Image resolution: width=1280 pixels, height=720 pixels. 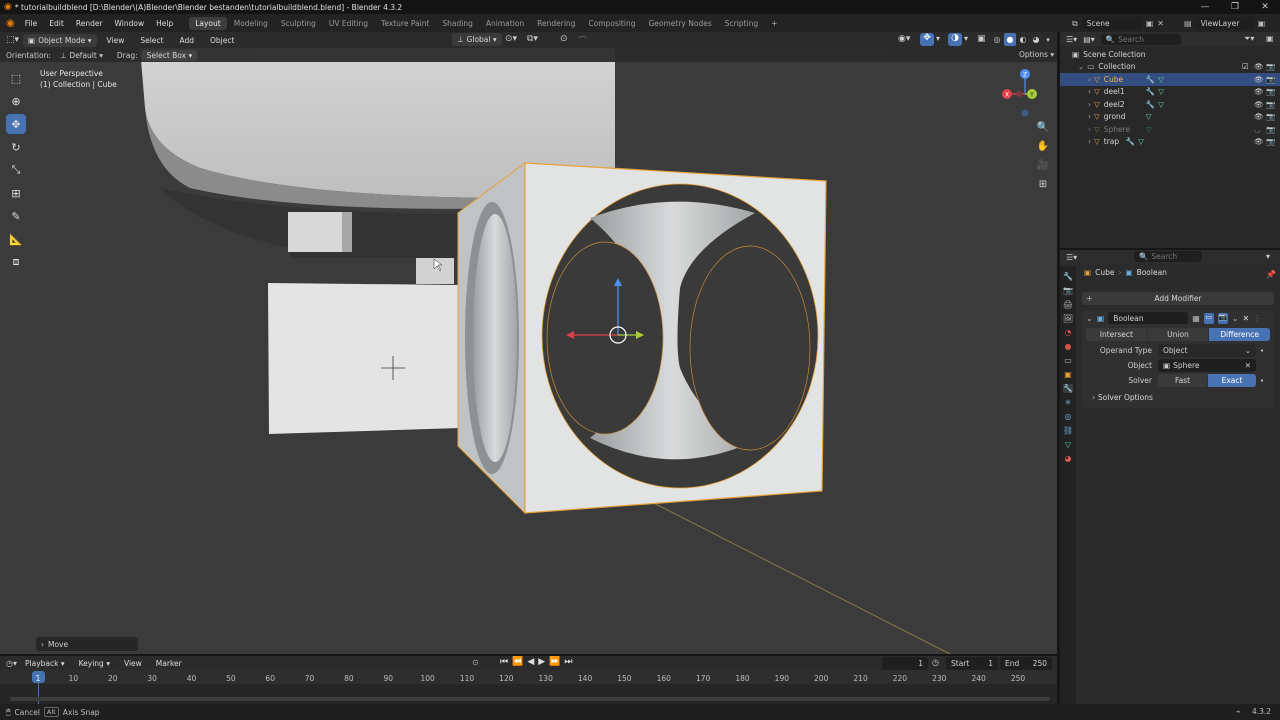 I want to click on tab-compositing: Compositing, so click(x=611, y=23).